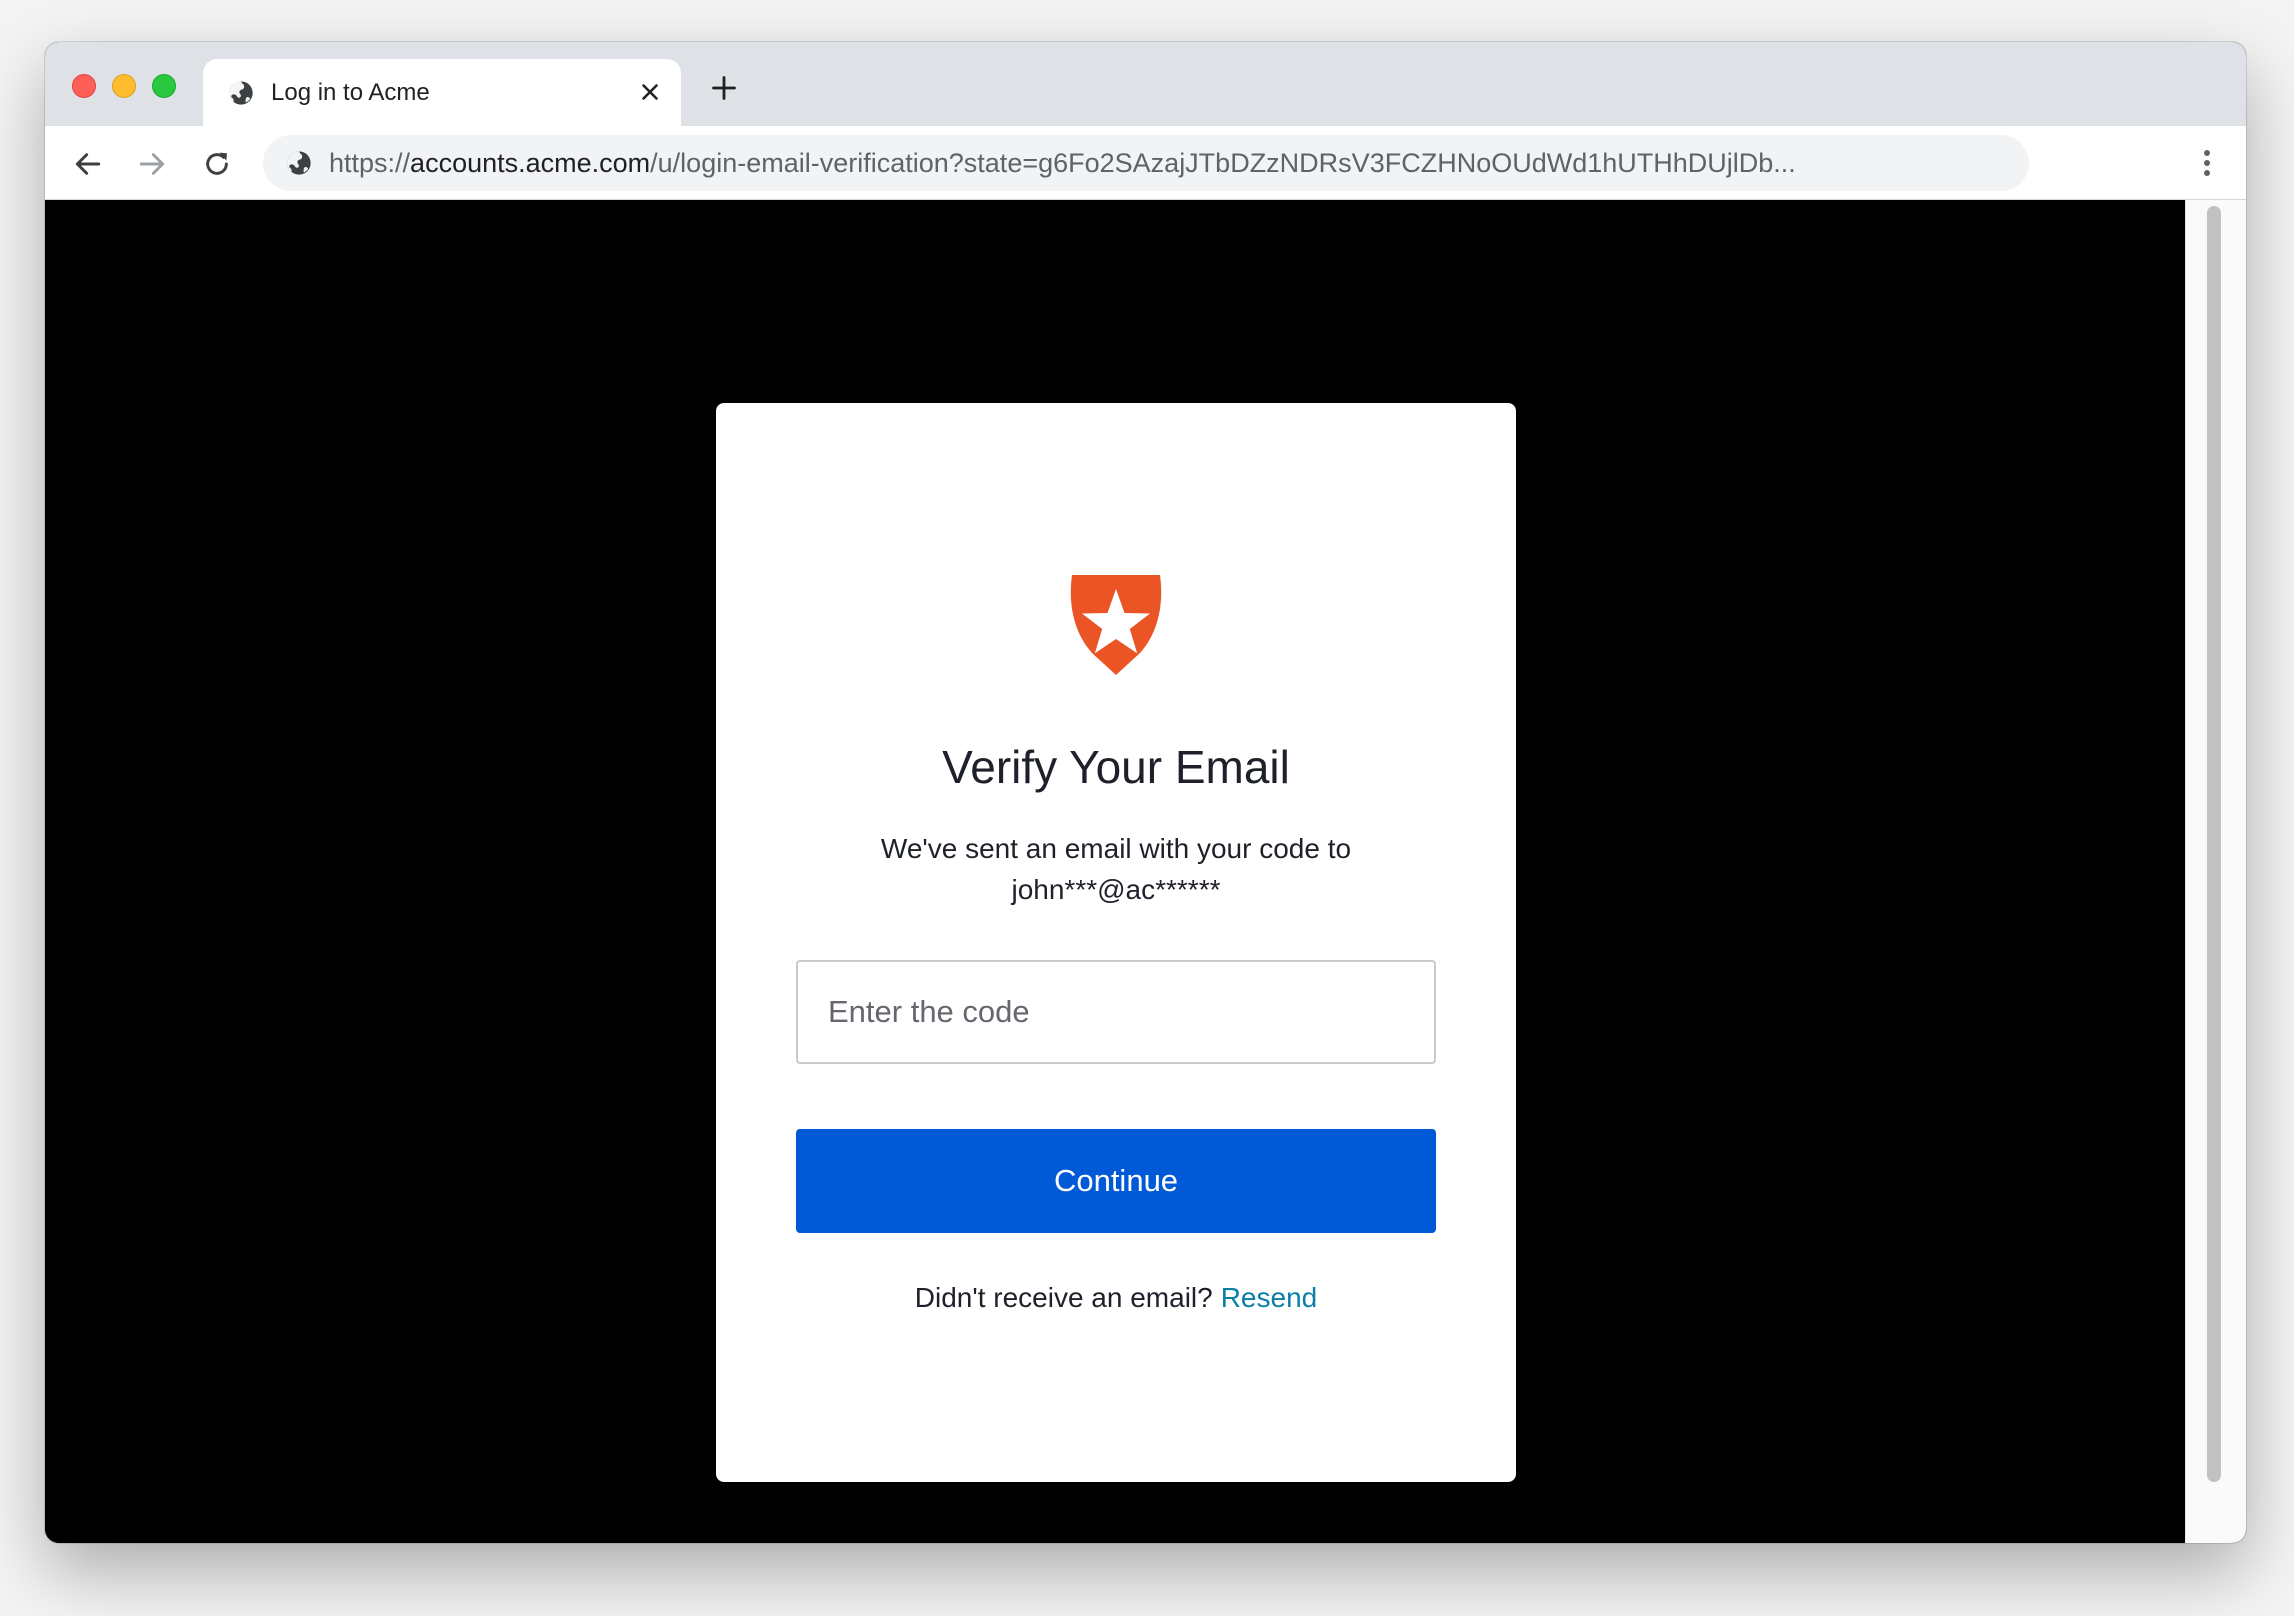  Describe the element at coordinates (1063, 1297) in the screenshot. I see `resend-prompt: Didn't receive an email?` at that location.